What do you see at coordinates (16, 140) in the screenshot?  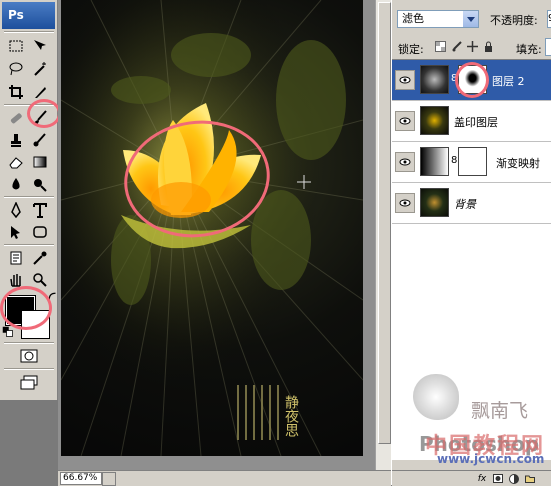 I see `clone-stamp-tool-icon` at bounding box center [16, 140].